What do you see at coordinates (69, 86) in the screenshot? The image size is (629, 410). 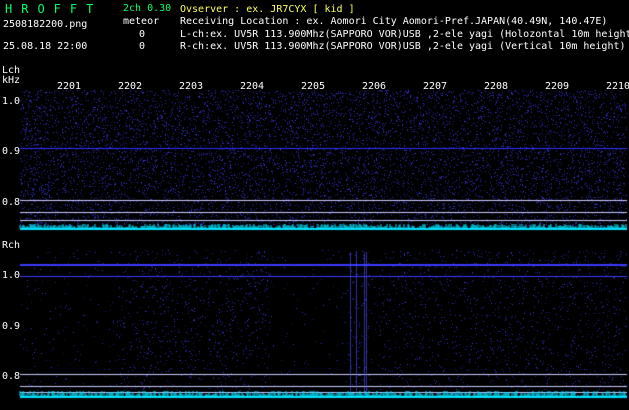 I see `time-tick-label: 2201` at bounding box center [69, 86].